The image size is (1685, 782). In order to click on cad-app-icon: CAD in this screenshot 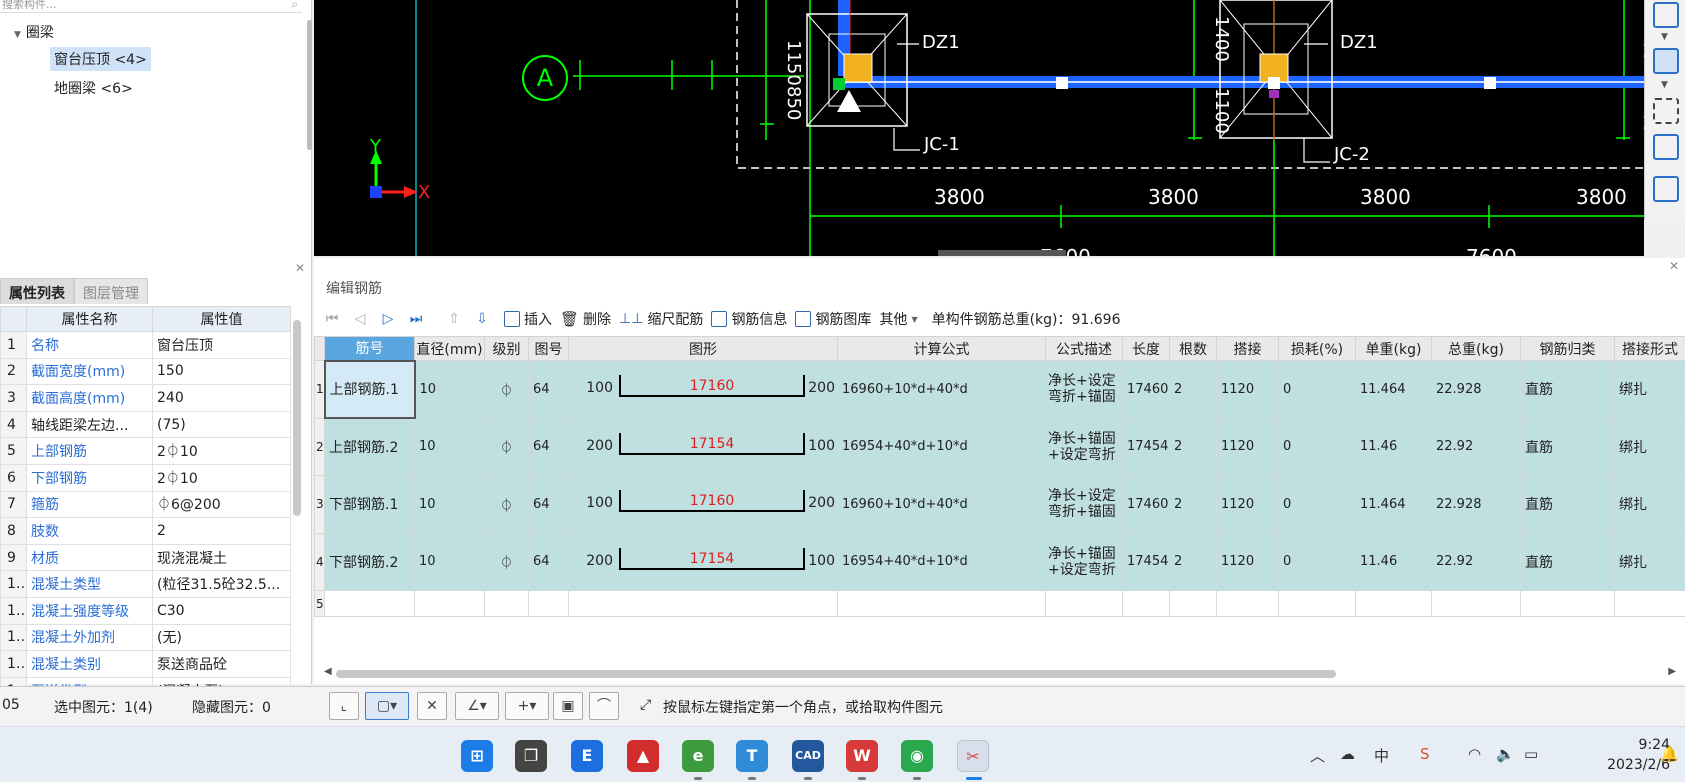, I will do `click(808, 756)`.